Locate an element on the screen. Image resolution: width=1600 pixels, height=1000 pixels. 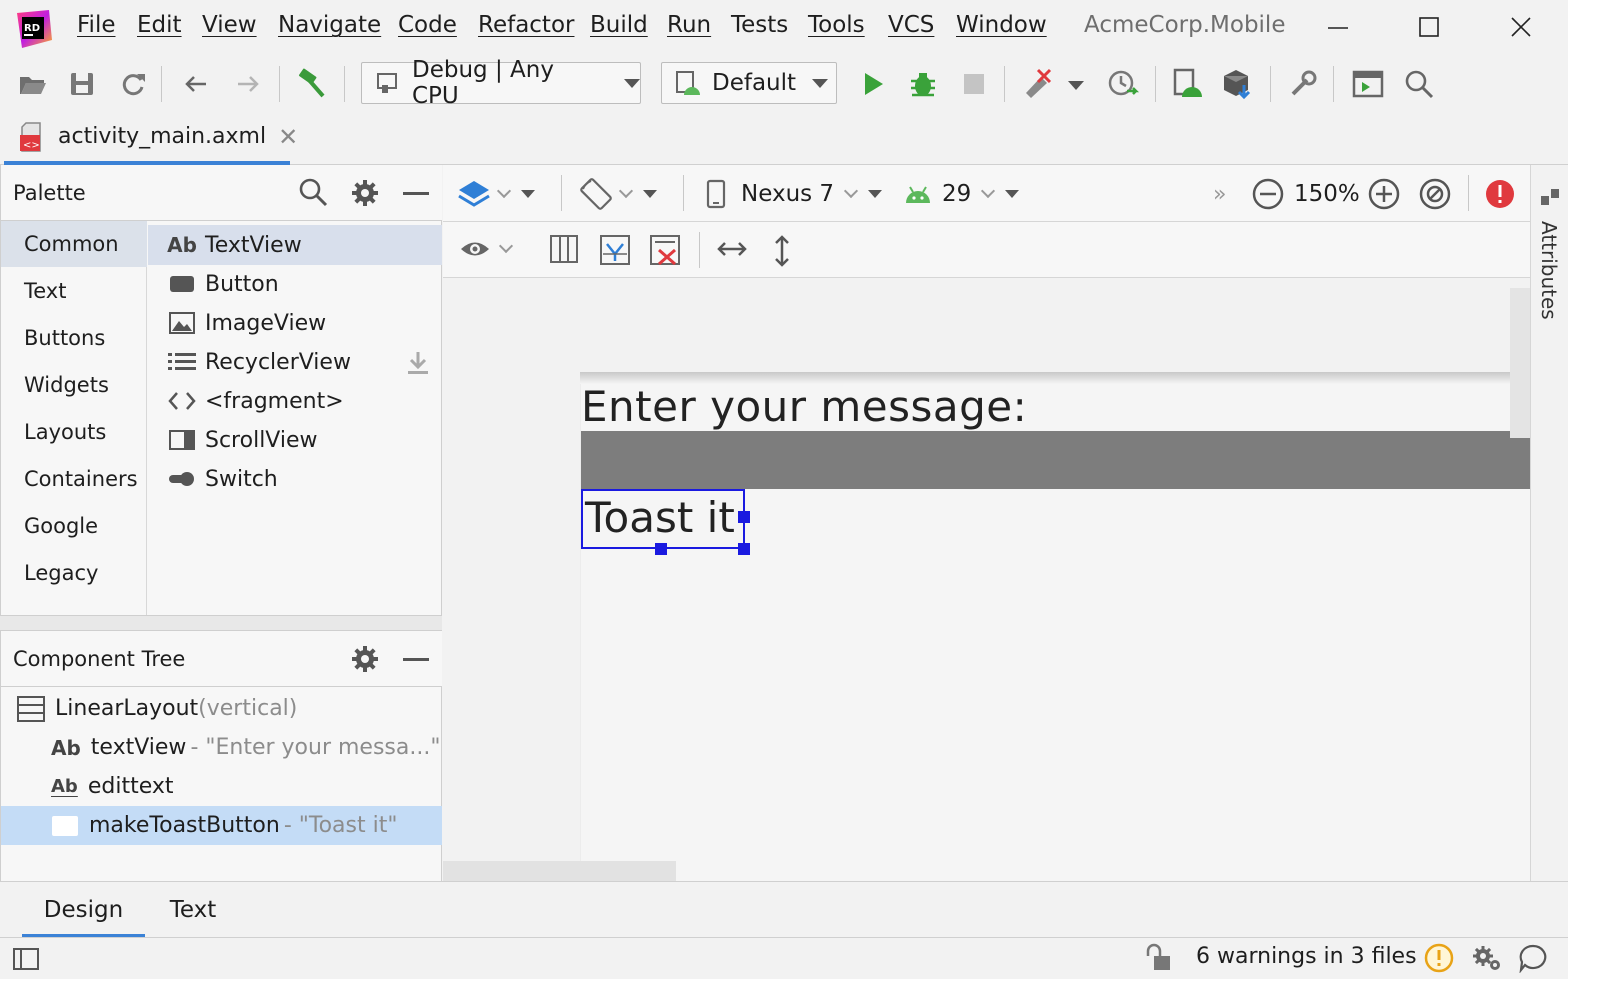
tab-design: Design is located at coordinates (83, 910).